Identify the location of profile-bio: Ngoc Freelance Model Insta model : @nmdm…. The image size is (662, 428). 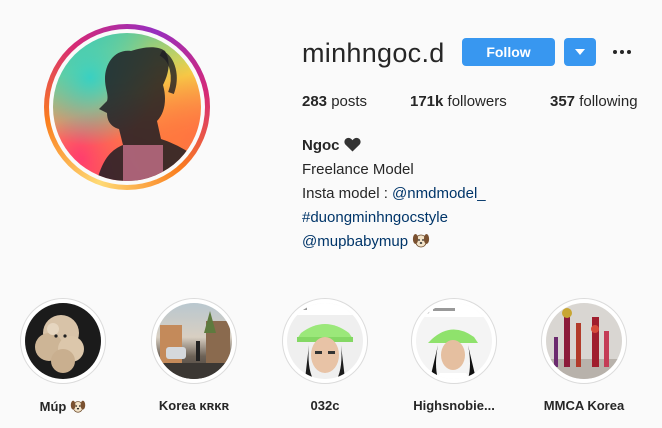
(394, 194).